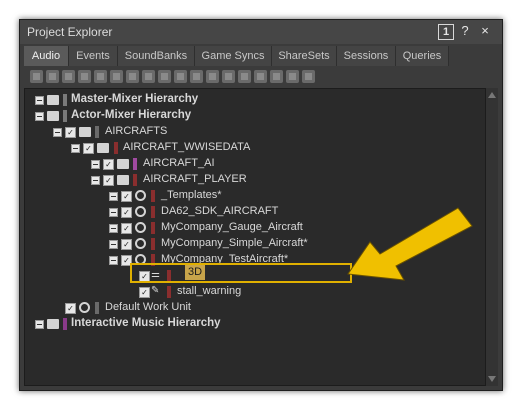  Describe the element at coordinates (492, 95) in the screenshot. I see `scroll-up-icon` at that location.